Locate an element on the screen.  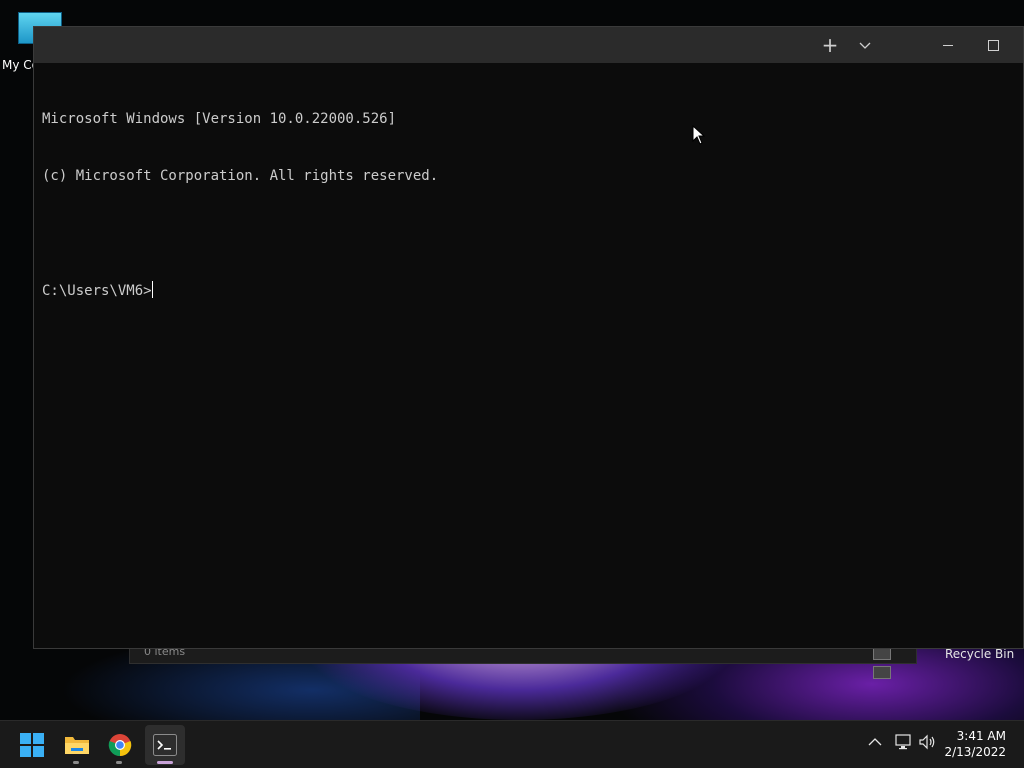
windows-logo-icon is located at coordinates (32, 745).